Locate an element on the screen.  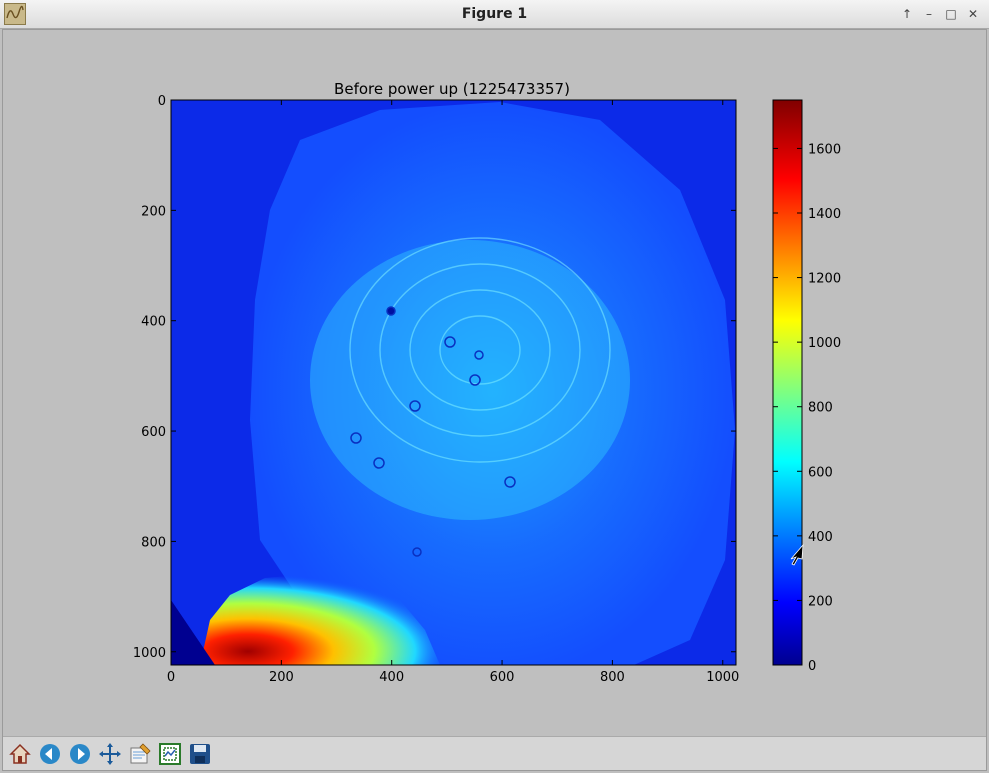
configure-subplots-button is located at coordinates (140, 754).